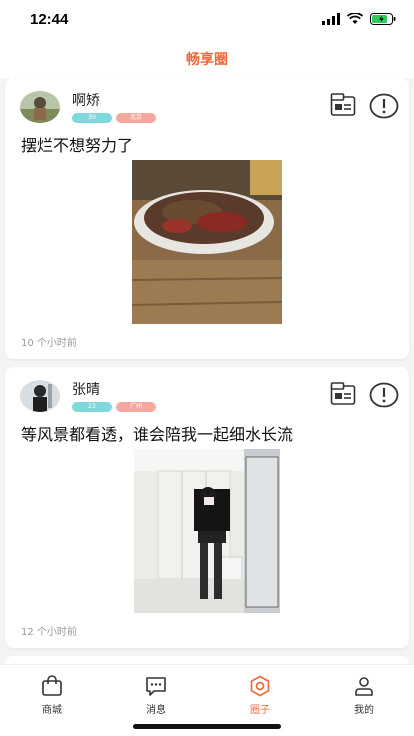 Image resolution: width=414 pixels, height=736 pixels. What do you see at coordinates (49, 343) in the screenshot?
I see `post-timestamp: 10 个小时前` at bounding box center [49, 343].